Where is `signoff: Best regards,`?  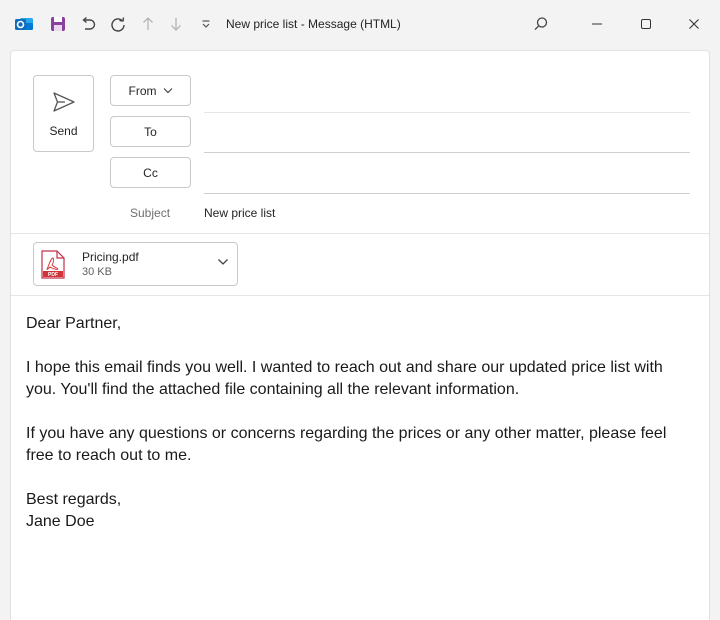 signoff: Best regards, is located at coordinates (74, 499).